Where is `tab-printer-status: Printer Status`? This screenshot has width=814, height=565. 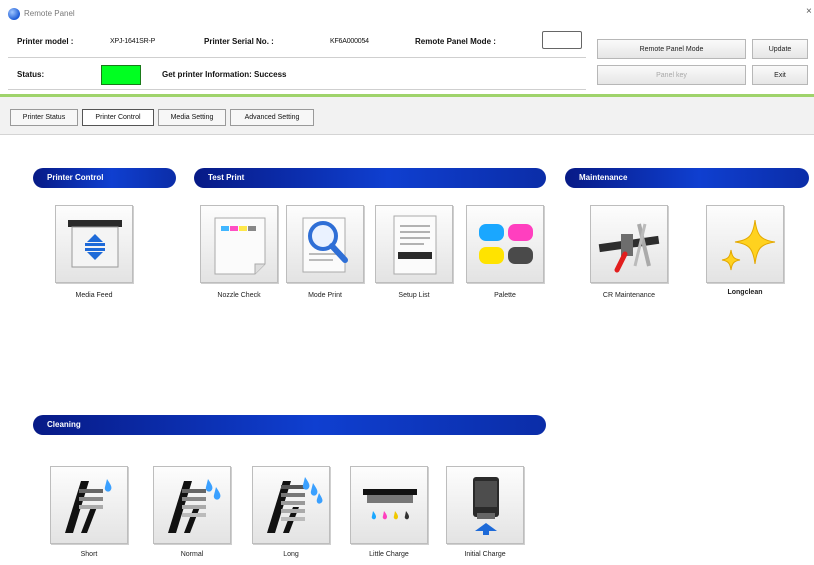 tab-printer-status: Printer Status is located at coordinates (44, 117).